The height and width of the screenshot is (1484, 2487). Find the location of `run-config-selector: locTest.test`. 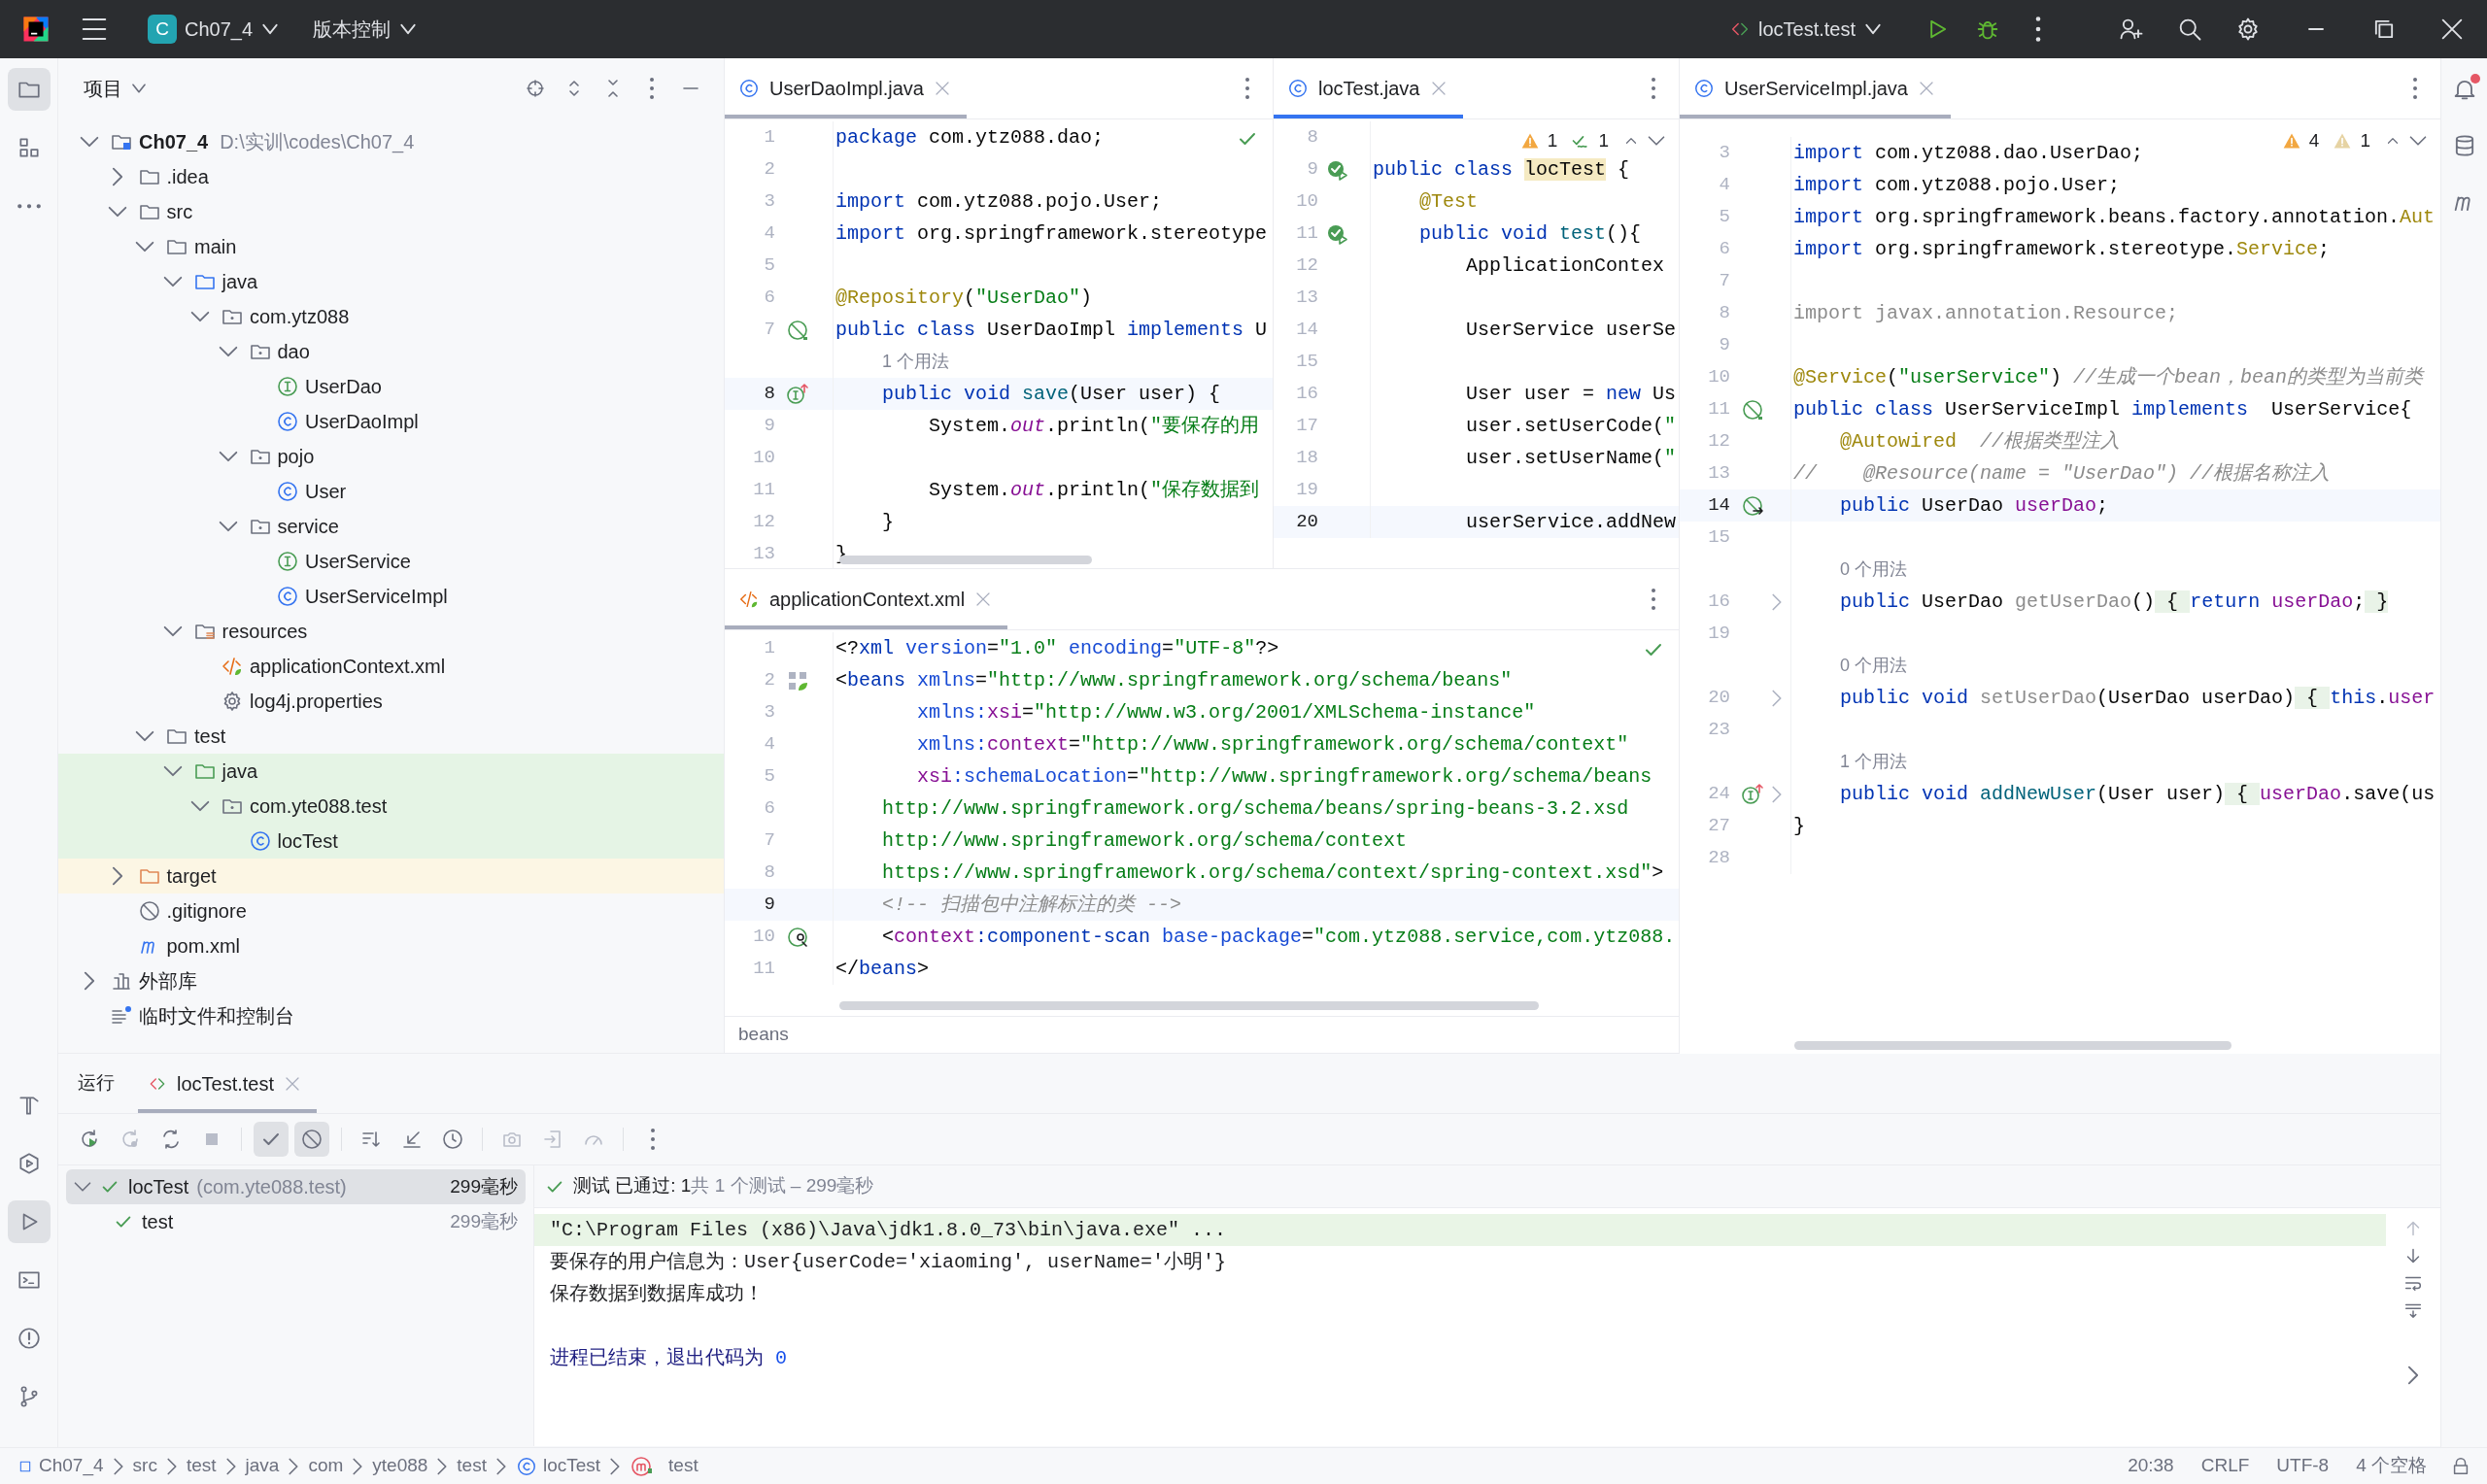

run-config-selector: locTest.test is located at coordinates (1805, 29).